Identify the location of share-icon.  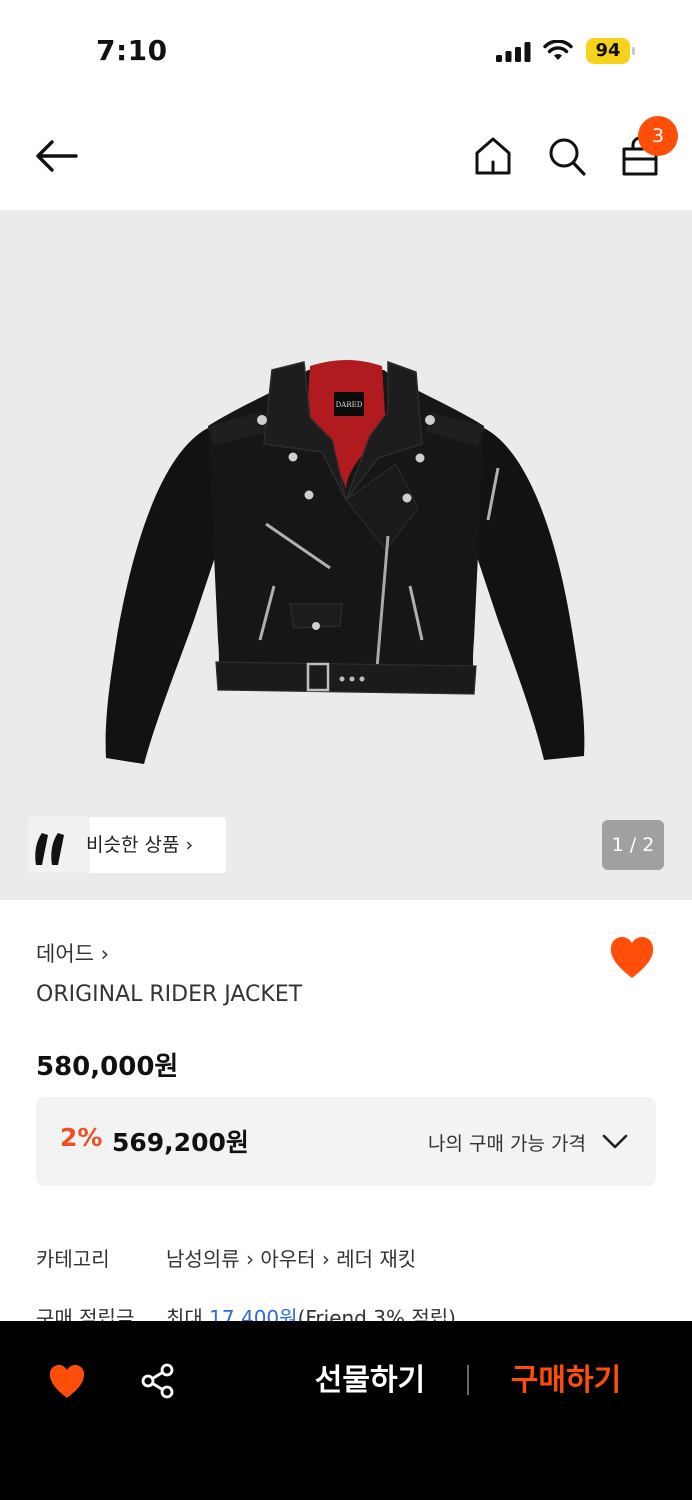
(158, 1381).